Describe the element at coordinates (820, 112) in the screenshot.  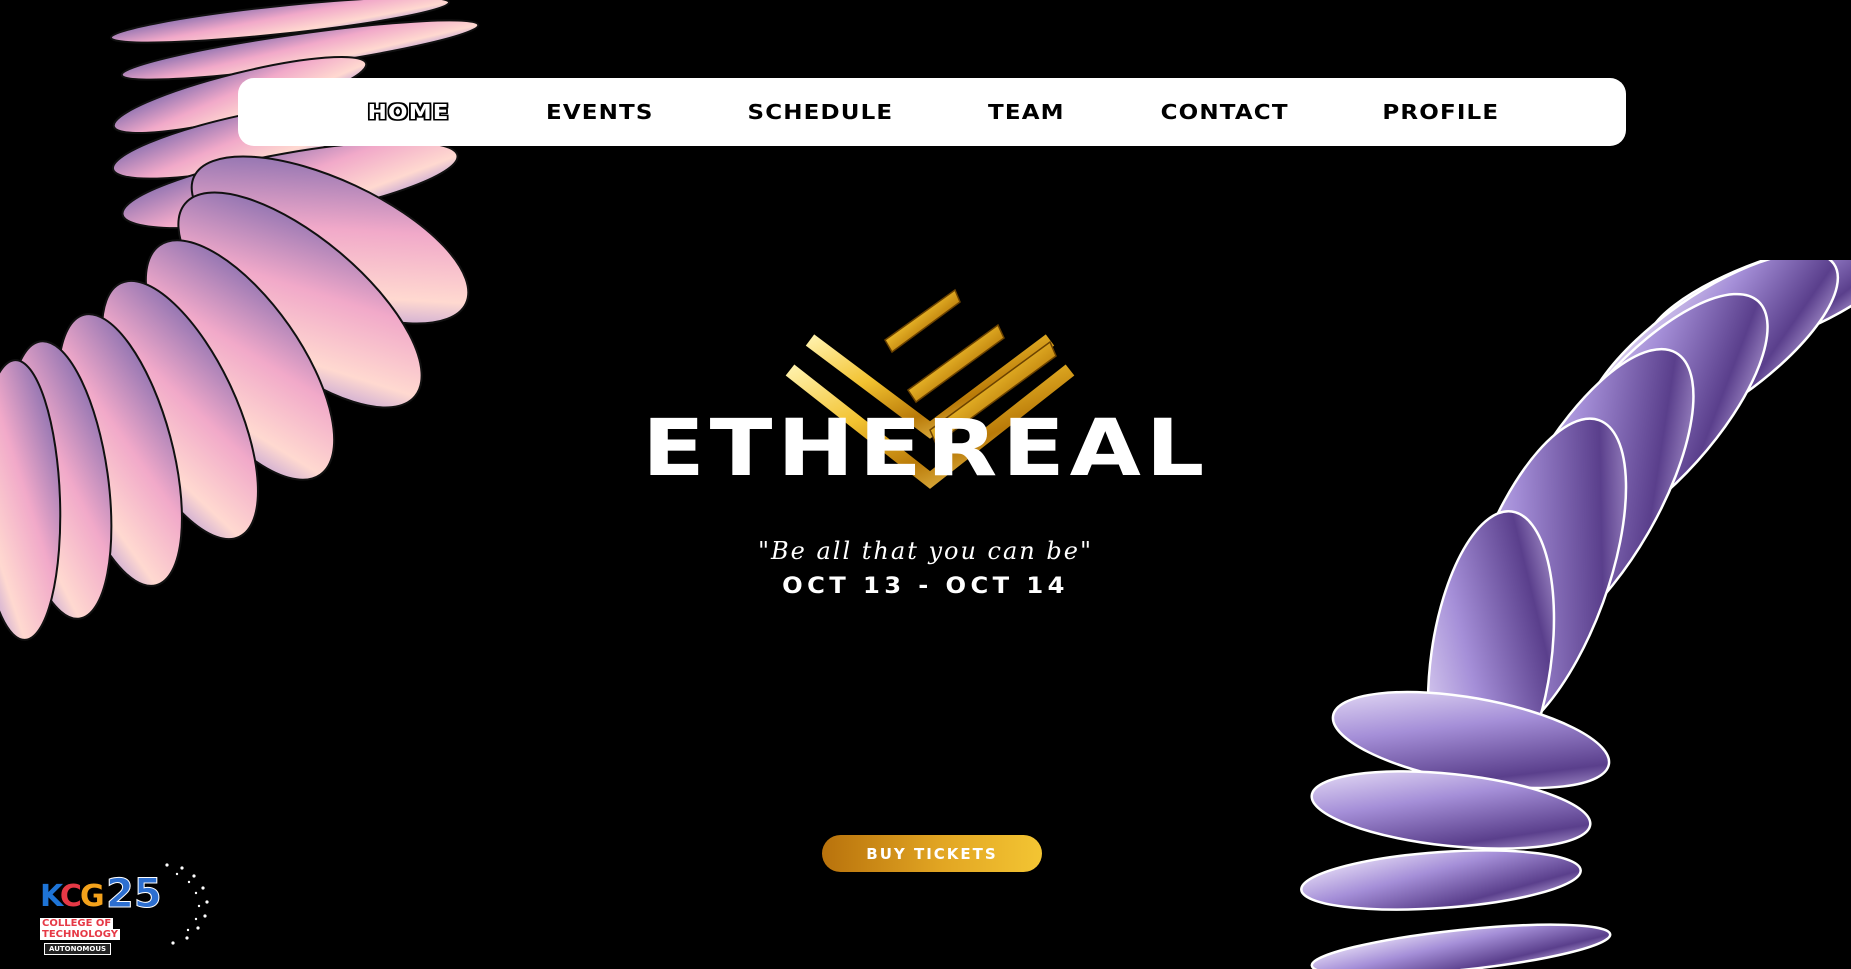
I see `nav-schedule-link: SCHEDULE` at that location.